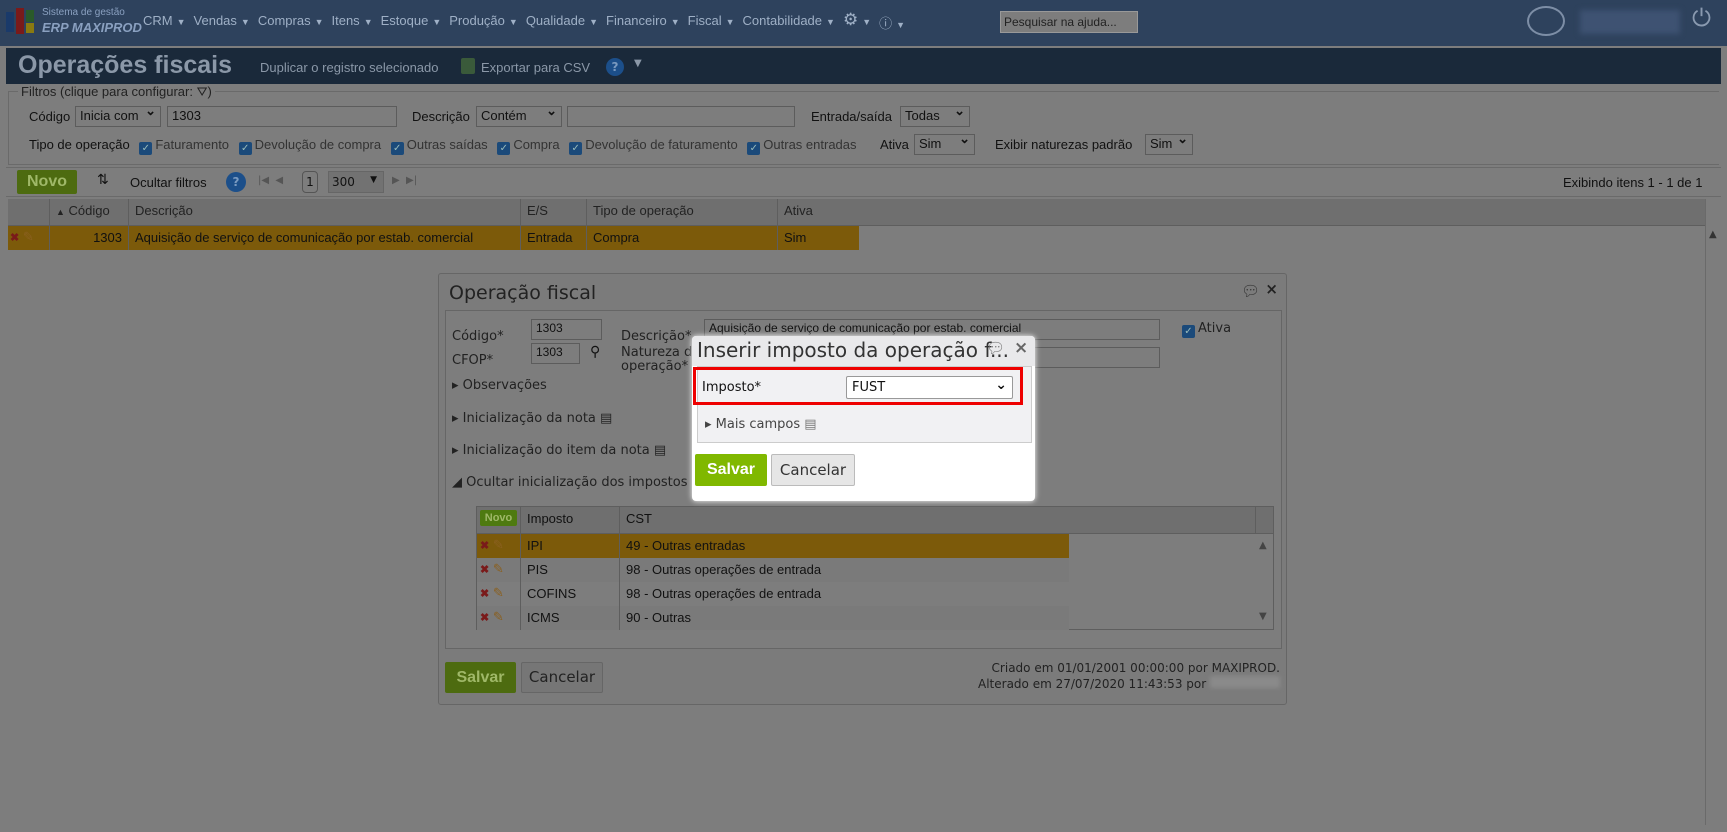  What do you see at coordinates (181, 146) in the screenshot?
I see `tipo-faturamento-checkbox: ✓ Faturamento` at bounding box center [181, 146].